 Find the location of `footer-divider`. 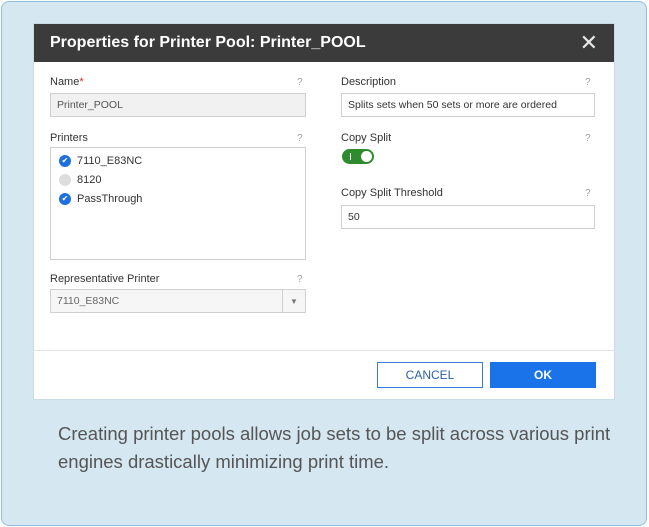

footer-divider is located at coordinates (324, 350).